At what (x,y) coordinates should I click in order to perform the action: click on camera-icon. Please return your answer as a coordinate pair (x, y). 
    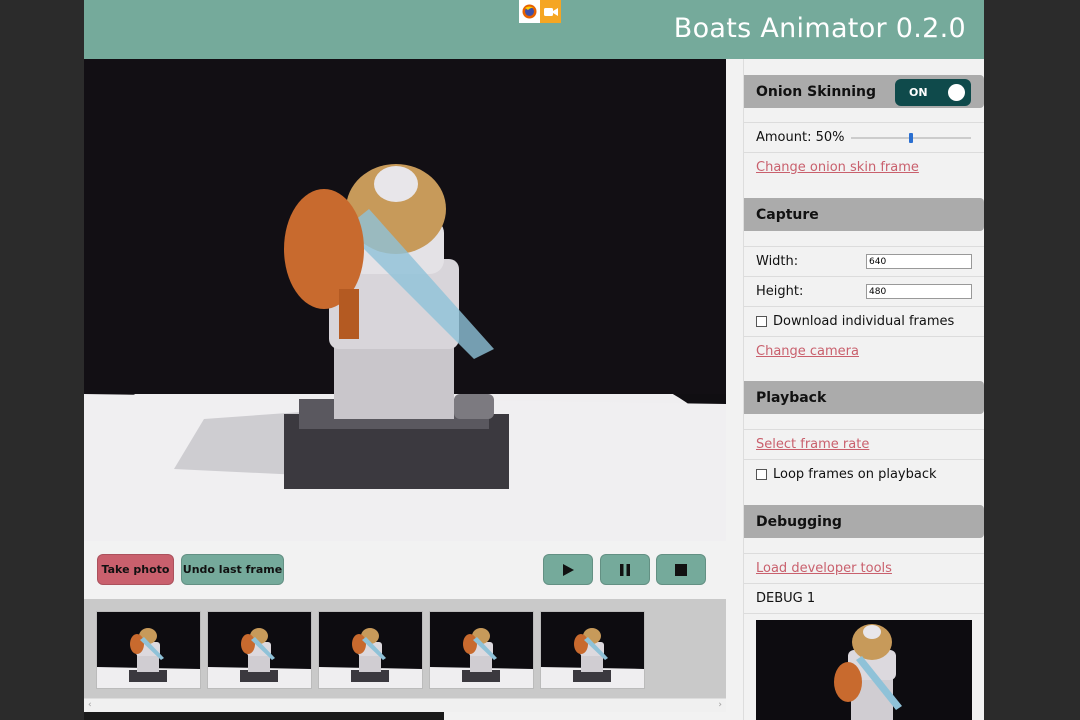
    Looking at the image, I should click on (550, 11).